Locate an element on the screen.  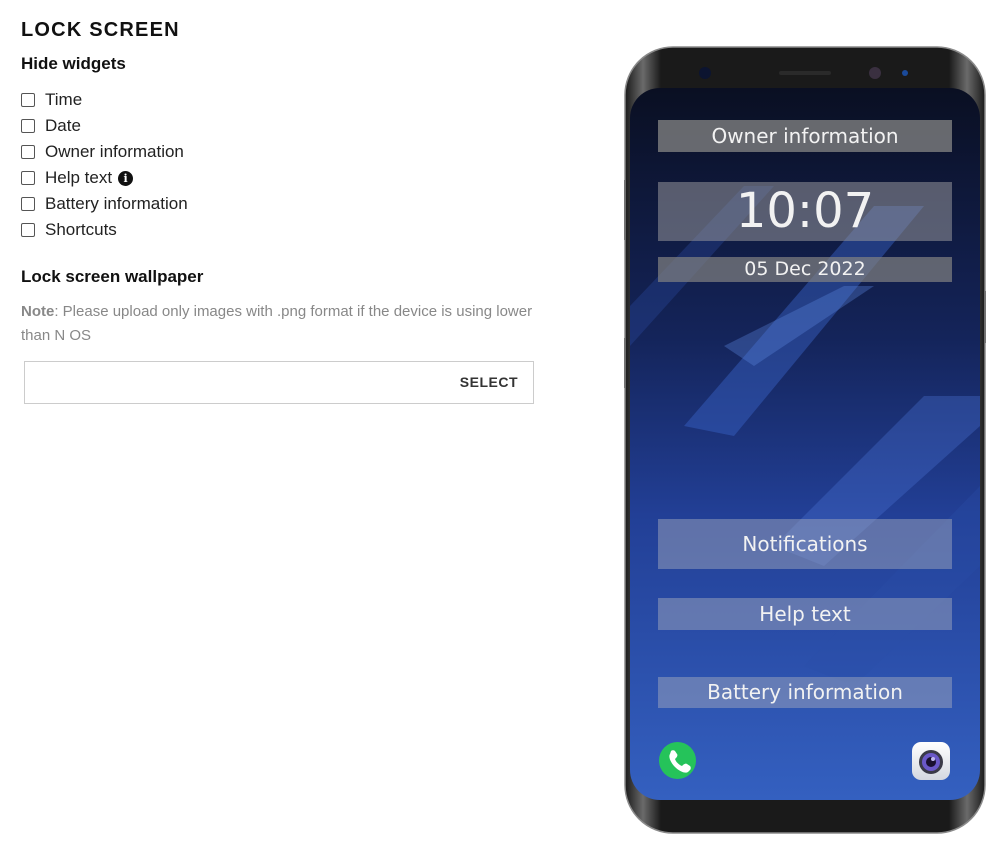
checkbox-label: Shortcuts is located at coordinates (81, 229).